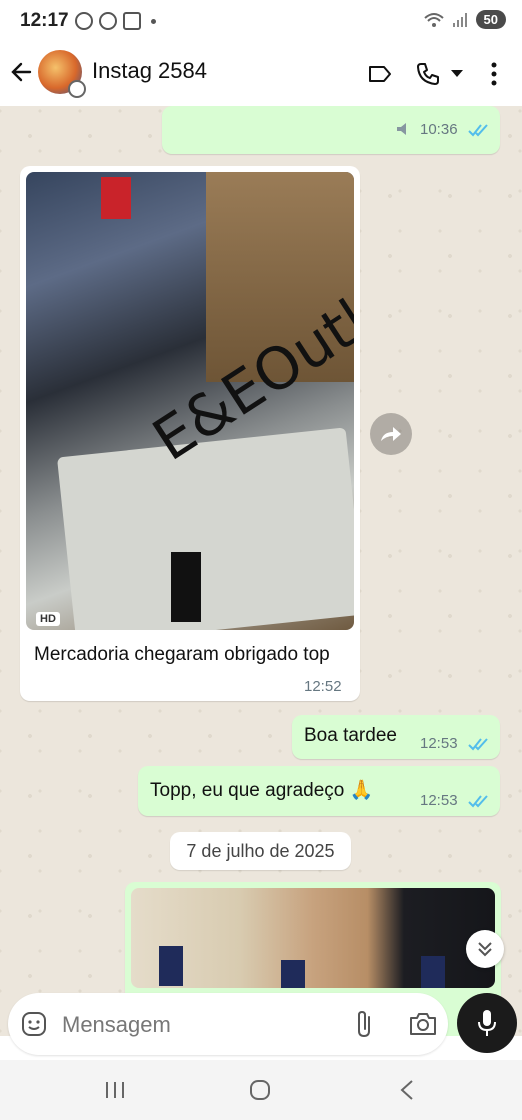 This screenshot has width=522, height=1120. What do you see at coordinates (262, 790) in the screenshot?
I see `message-text: Topp, eu que agradeço 🙏` at bounding box center [262, 790].